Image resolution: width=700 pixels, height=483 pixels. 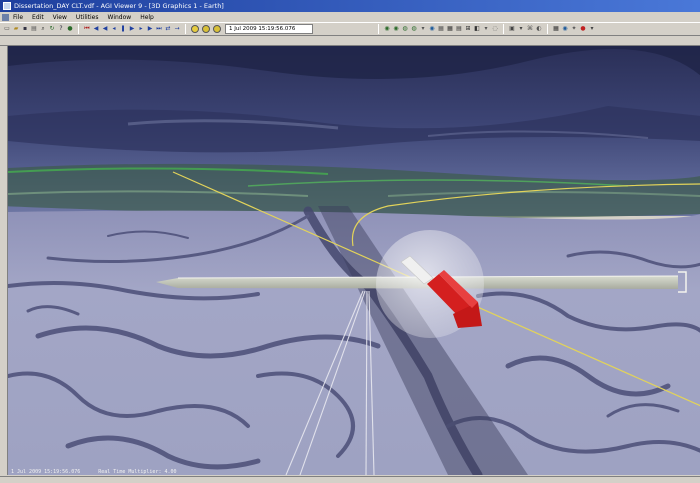 I want to click on reverse-icon: ◀, so click(x=105, y=29).